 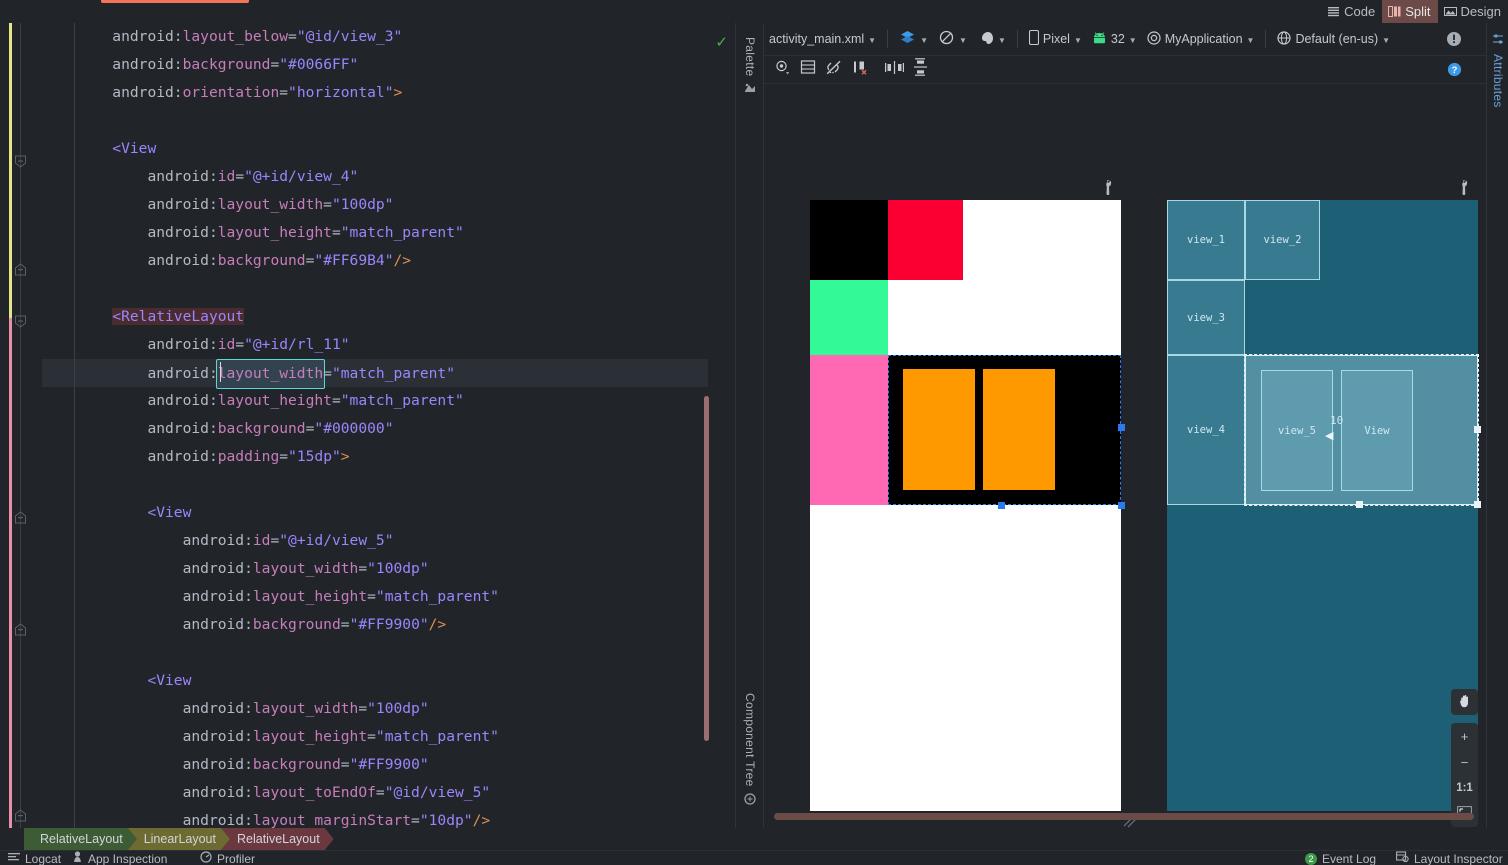 I want to click on locale-selector: Default (en-us) ▼, so click(x=1333, y=39).